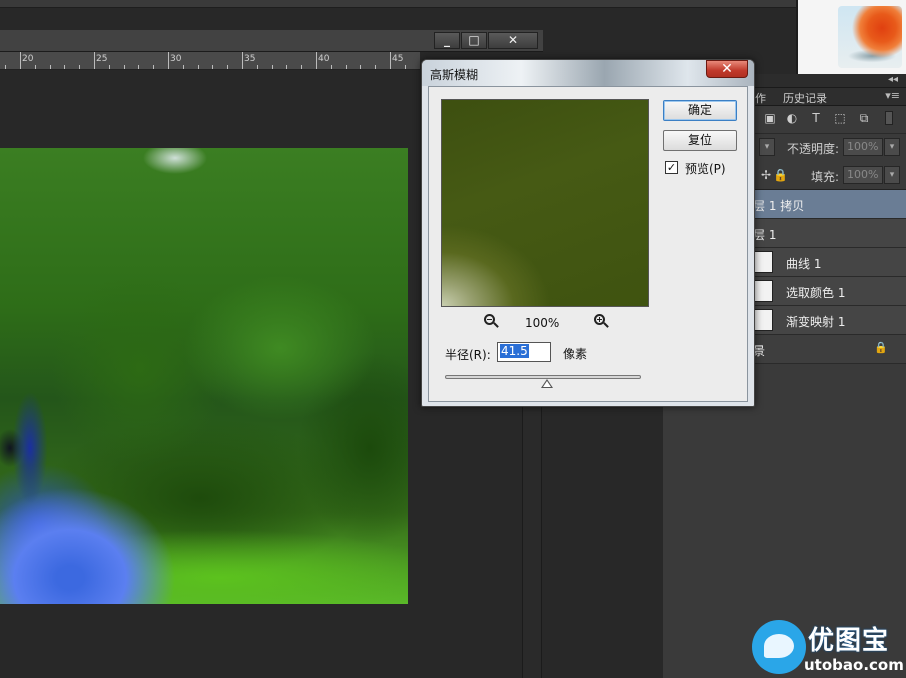  What do you see at coordinates (765, 235) in the screenshot?
I see `layer-name: 层 1` at bounding box center [765, 235].